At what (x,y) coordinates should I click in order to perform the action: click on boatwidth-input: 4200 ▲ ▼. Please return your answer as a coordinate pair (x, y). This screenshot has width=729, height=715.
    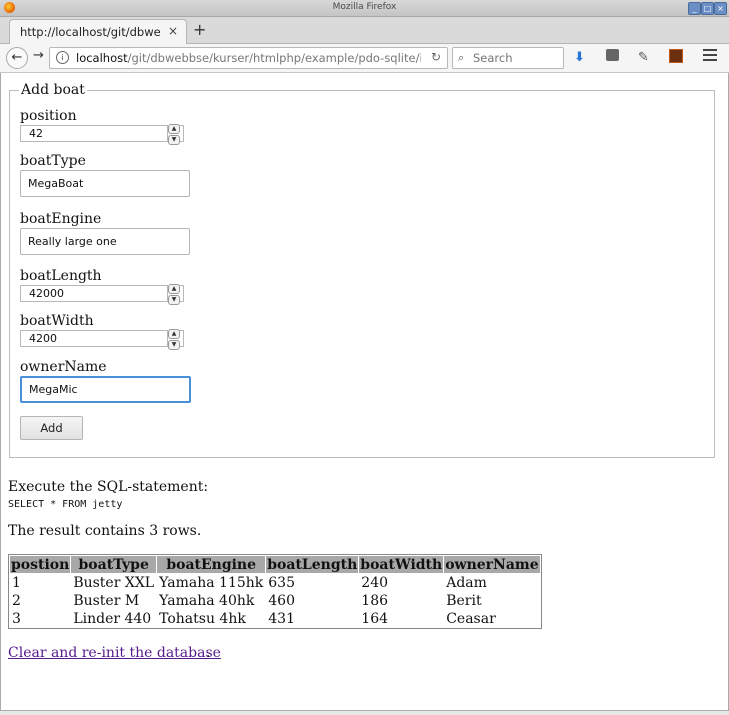
    Looking at the image, I should click on (102, 339).